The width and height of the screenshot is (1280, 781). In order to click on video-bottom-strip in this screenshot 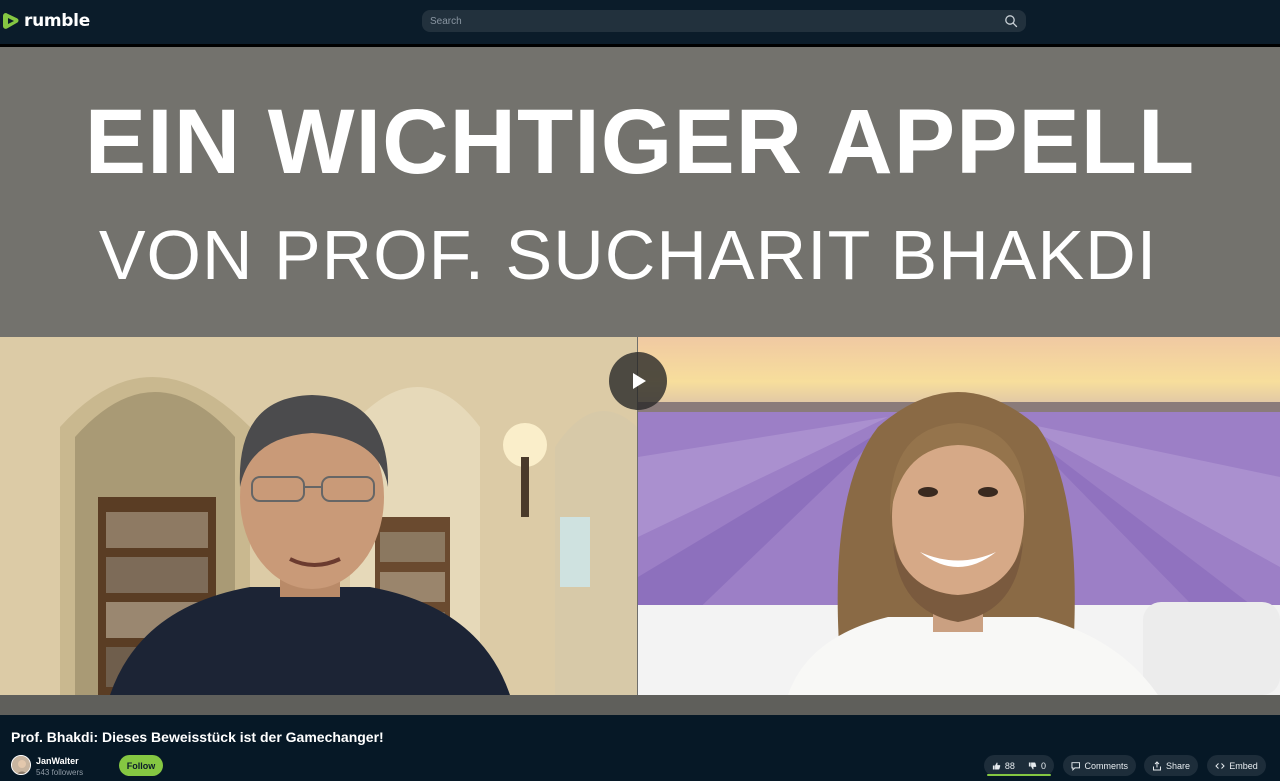, I will do `click(640, 705)`.